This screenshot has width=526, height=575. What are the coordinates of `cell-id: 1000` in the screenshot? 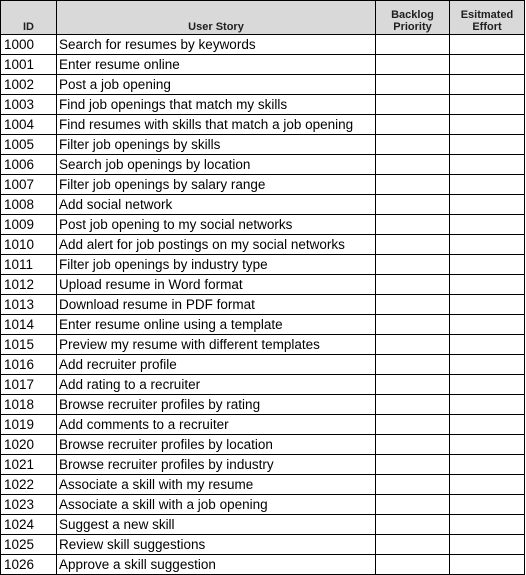 It's located at (28, 44).